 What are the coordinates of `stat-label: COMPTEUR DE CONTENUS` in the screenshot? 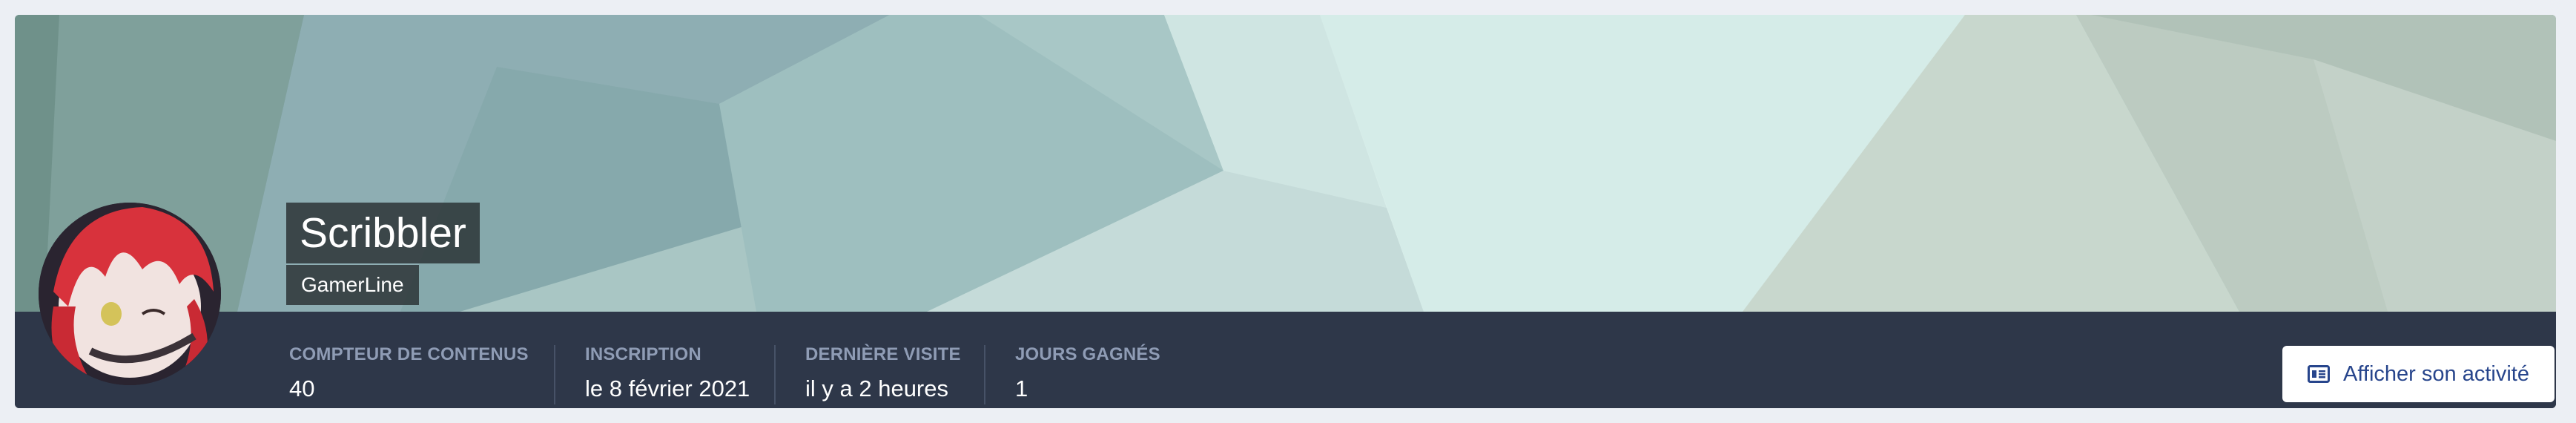 It's located at (409, 354).